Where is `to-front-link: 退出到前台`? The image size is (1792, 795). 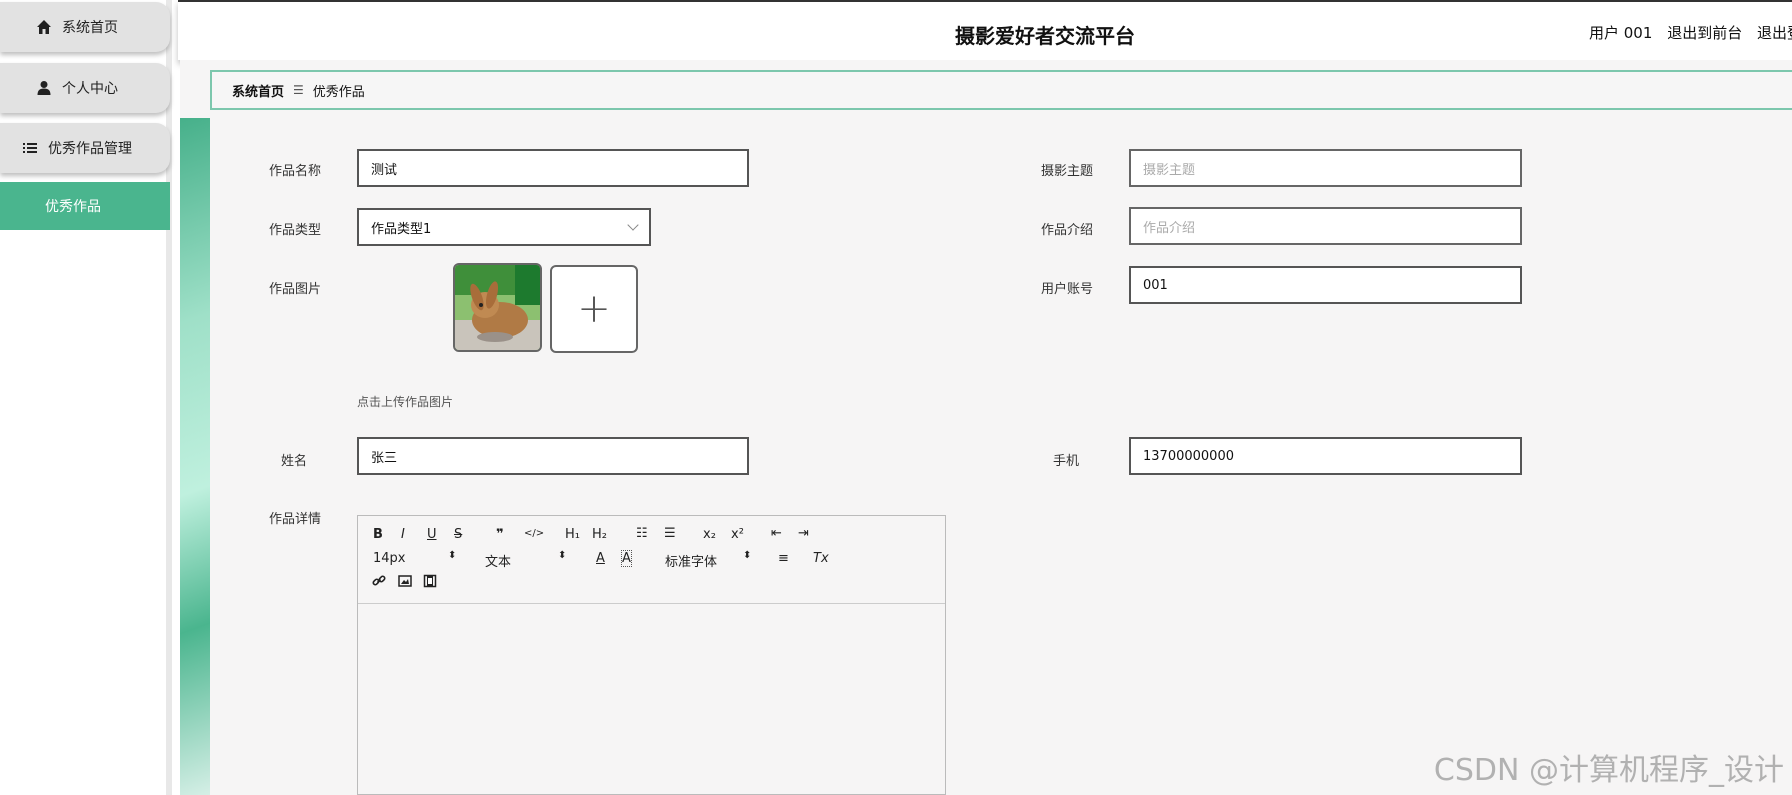
to-front-link: 退出到前台 is located at coordinates (1704, 33).